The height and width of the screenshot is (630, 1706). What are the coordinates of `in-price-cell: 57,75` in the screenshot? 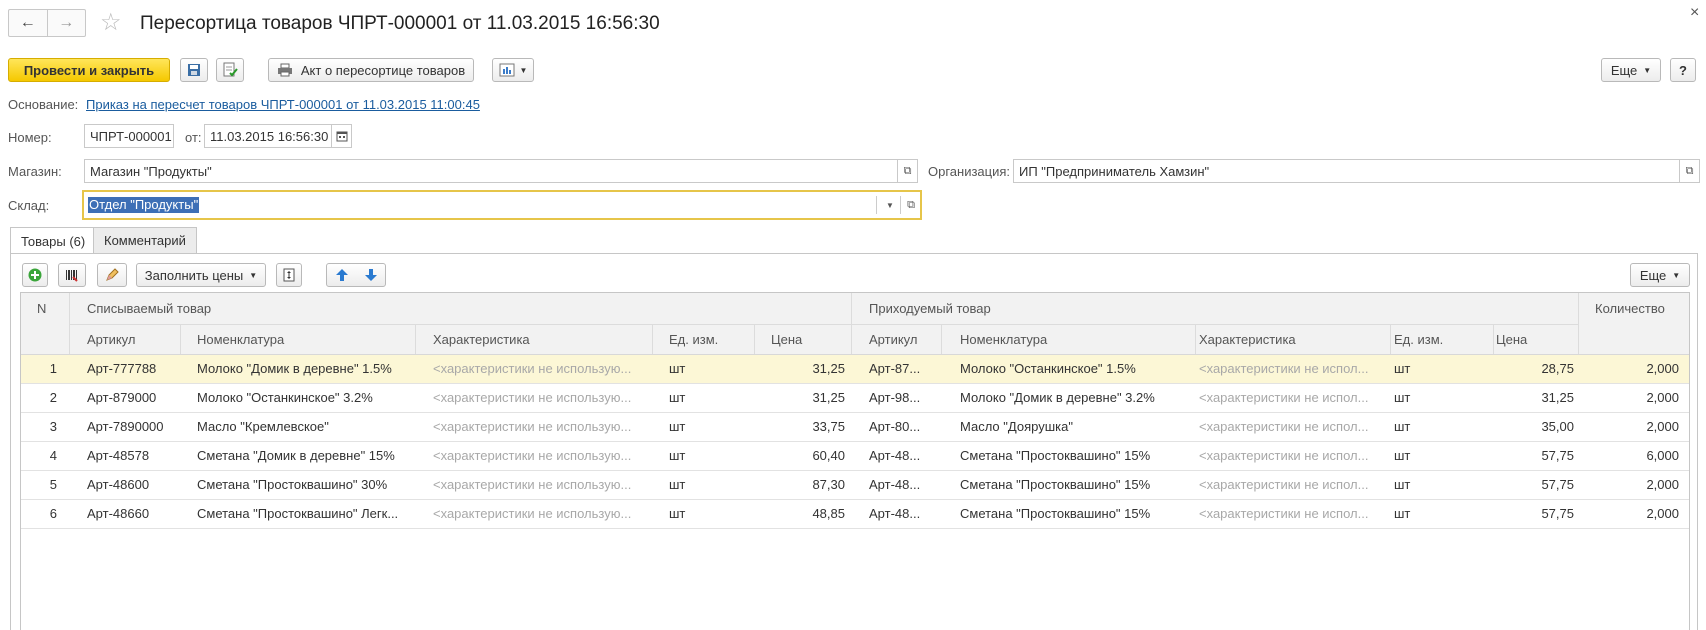 It's located at (1557, 484).